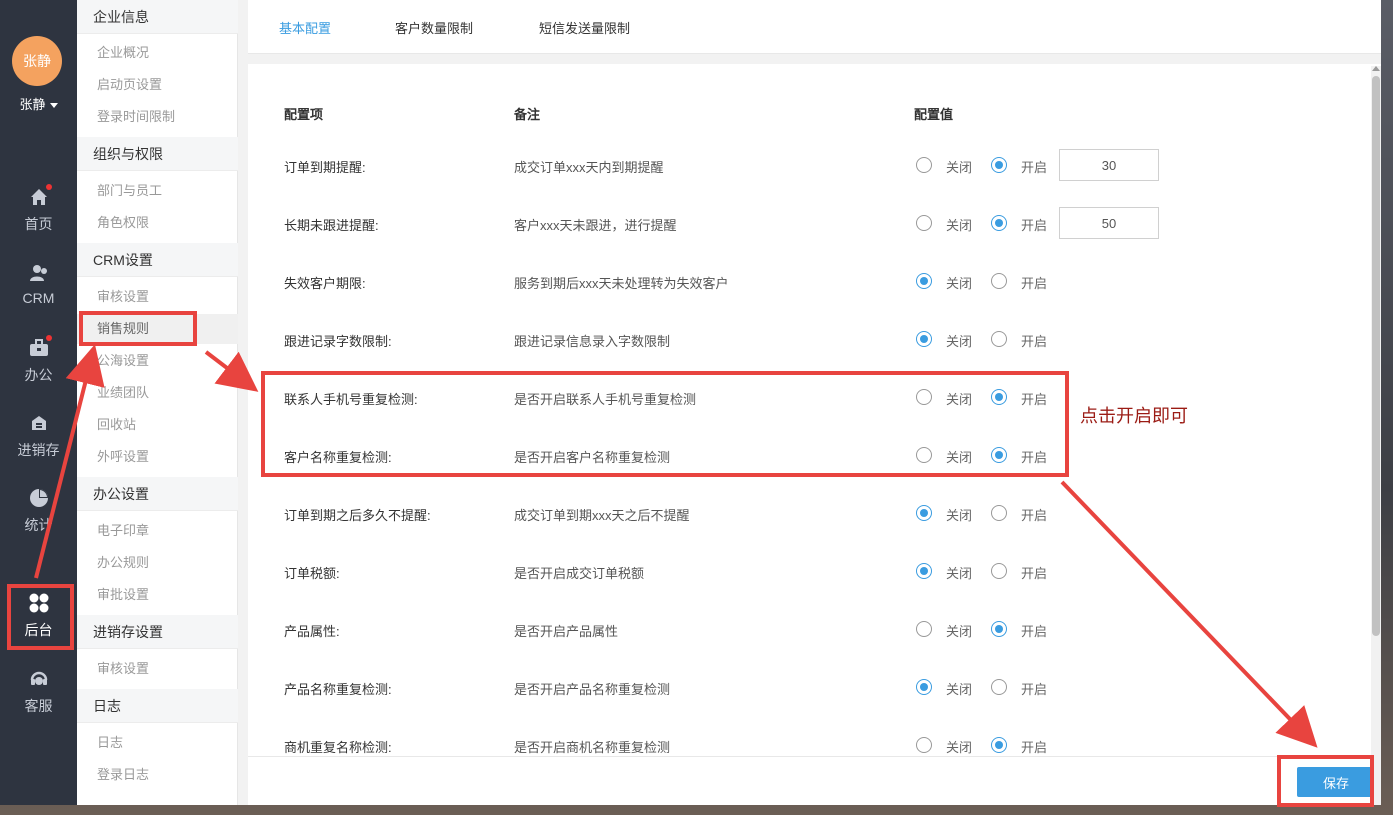 The height and width of the screenshot is (815, 1393). I want to click on arrow-admin-to-rules, so click(69, 461).